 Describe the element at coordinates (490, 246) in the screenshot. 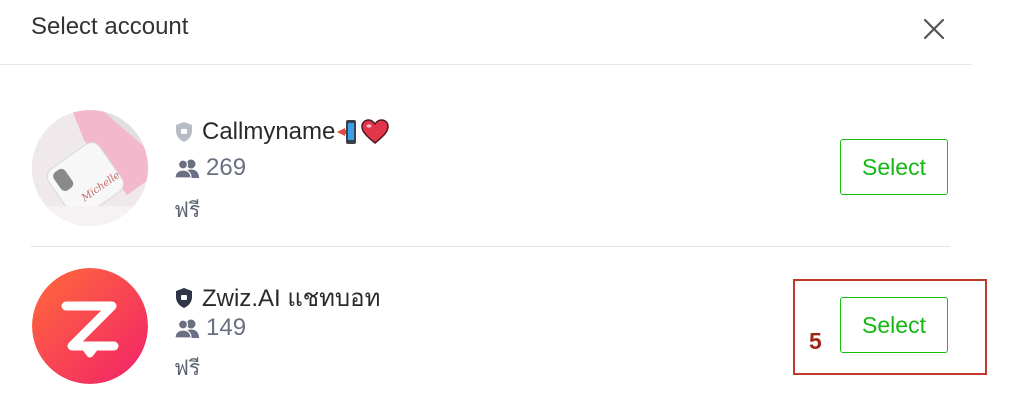

I see `row-divider` at that location.